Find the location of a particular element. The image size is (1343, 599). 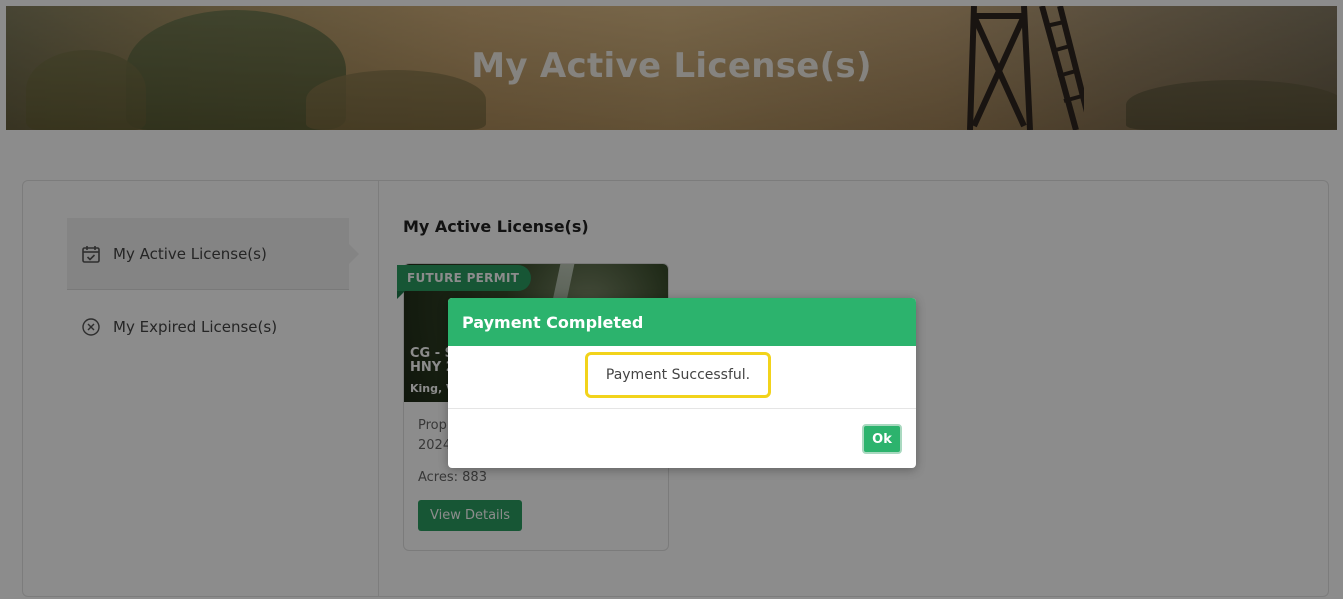

ok-button: Ok is located at coordinates (882, 439).